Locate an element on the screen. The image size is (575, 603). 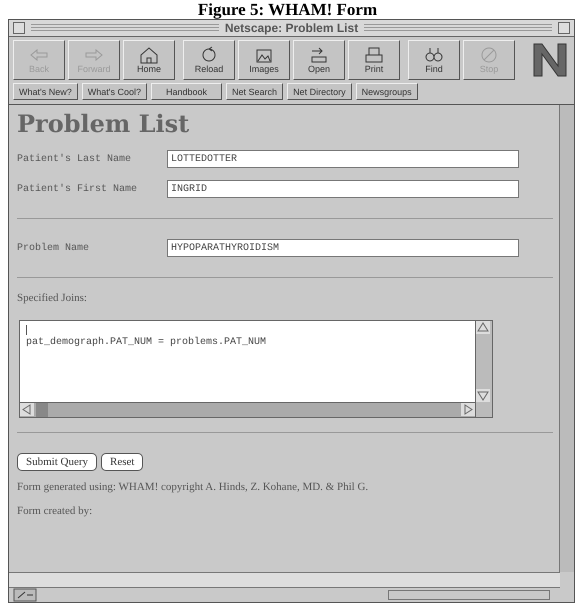
toolbar-button: Home is located at coordinates (149, 60).